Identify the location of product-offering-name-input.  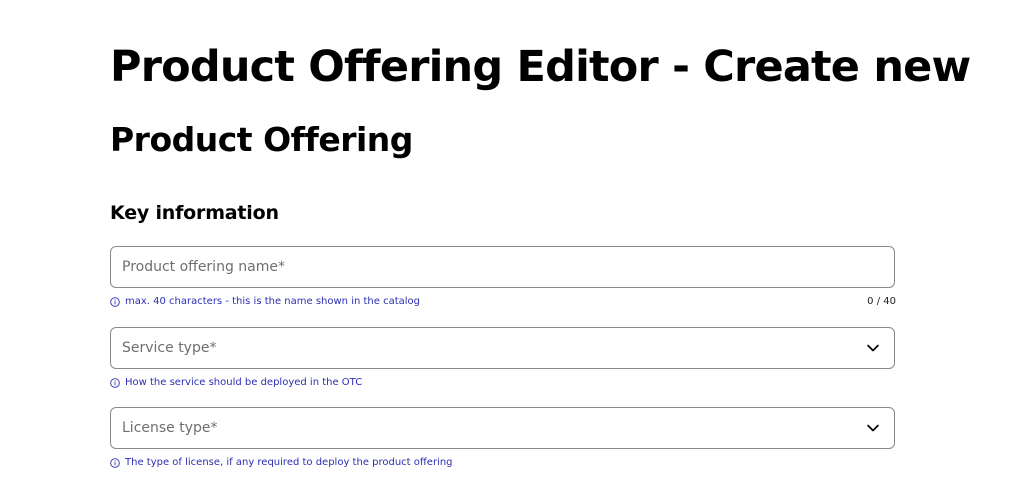
(502, 267).